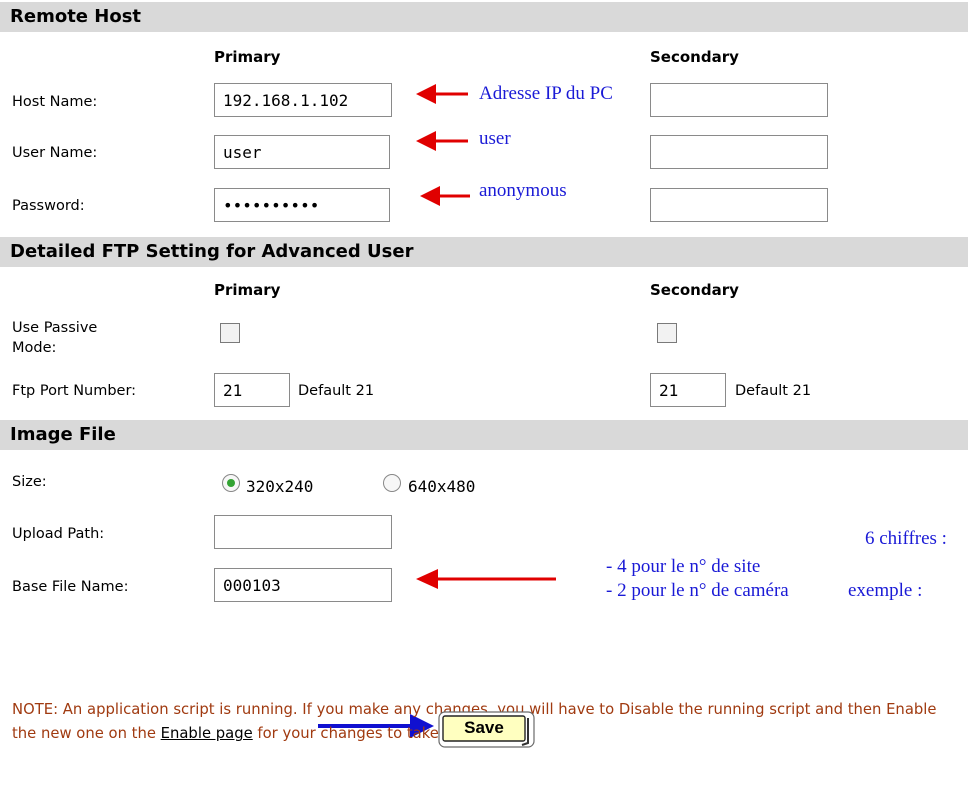 The image size is (970, 791). What do you see at coordinates (207, 733) in the screenshot?
I see `enable-page-link: Enable page` at bounding box center [207, 733].